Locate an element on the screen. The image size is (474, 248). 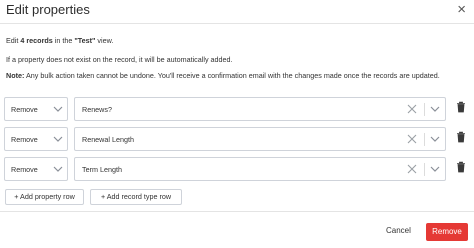
record-count: 4 records is located at coordinates (36, 40).